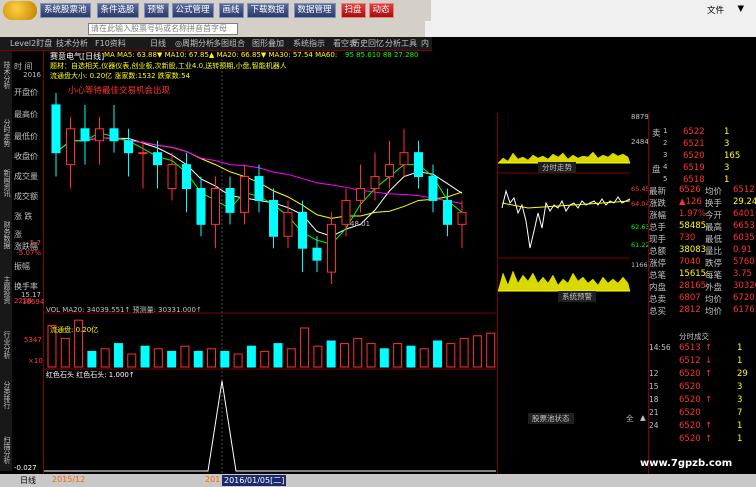  What do you see at coordinates (694, 132) in the screenshot?
I see `ask-price: 6522` at bounding box center [694, 132].